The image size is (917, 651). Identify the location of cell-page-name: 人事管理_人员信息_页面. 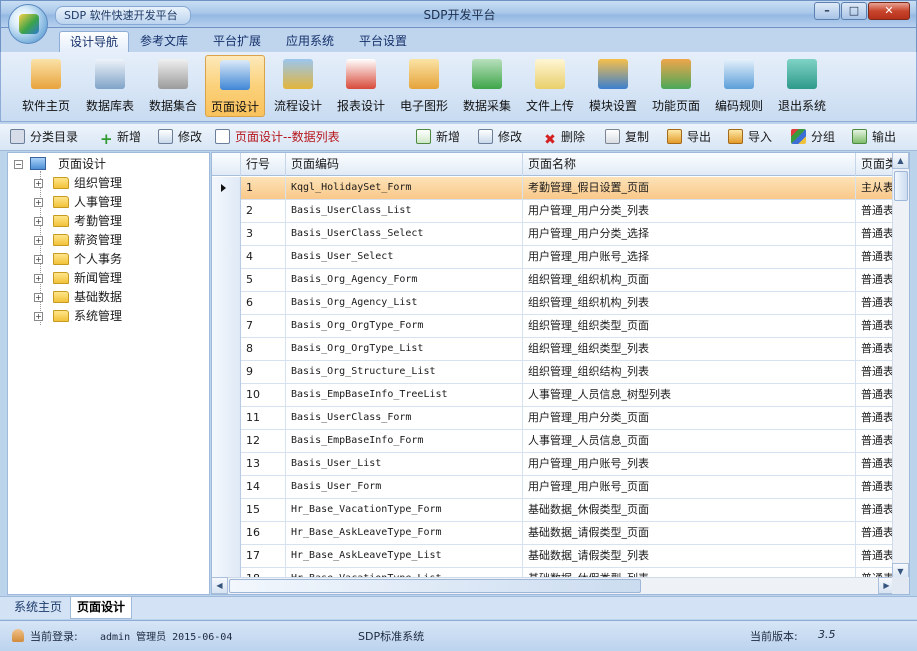
(689, 441).